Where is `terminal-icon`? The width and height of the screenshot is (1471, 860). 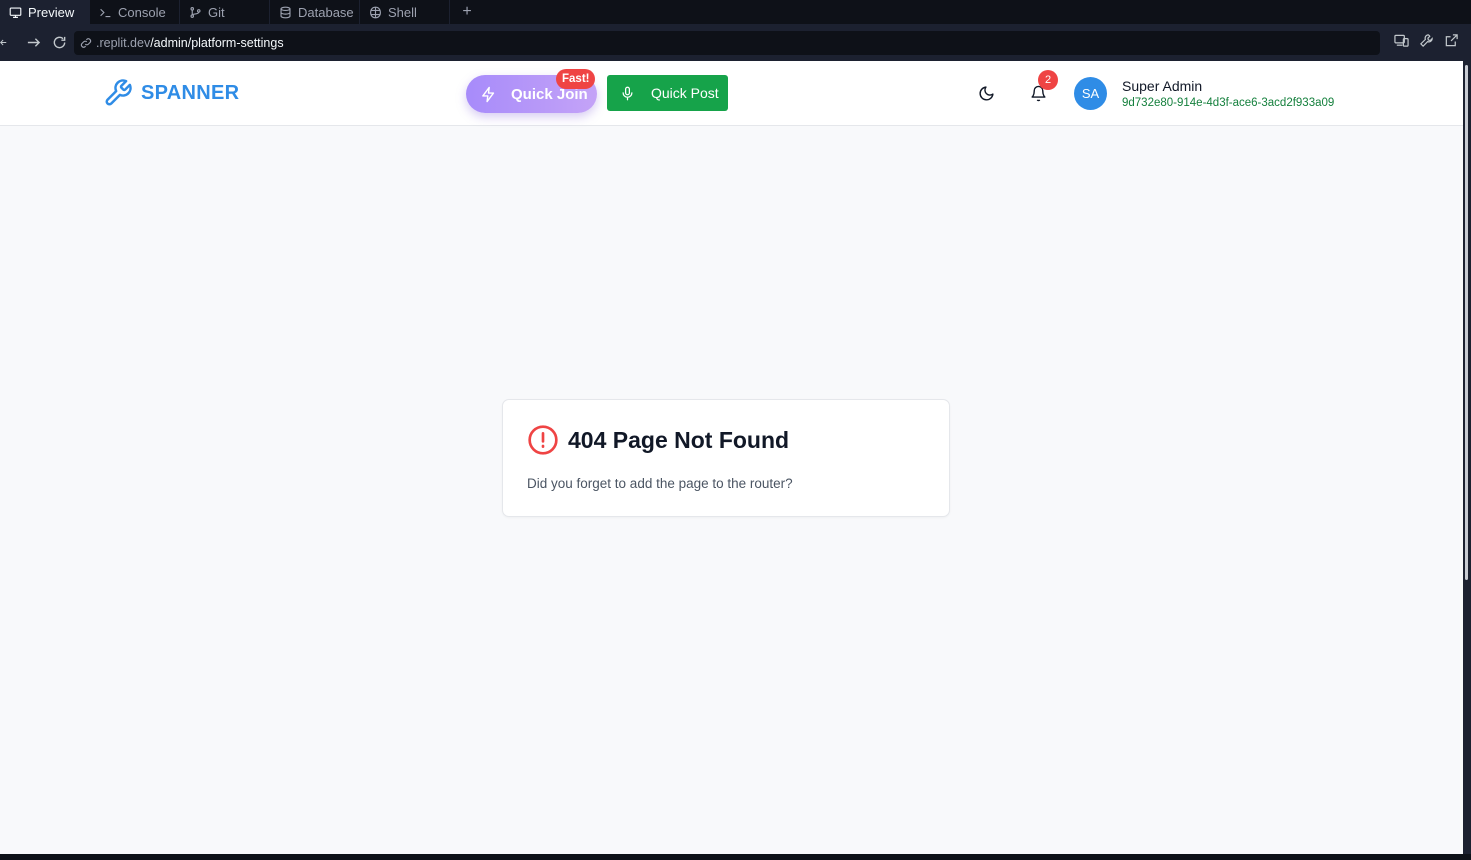 terminal-icon is located at coordinates (105, 12).